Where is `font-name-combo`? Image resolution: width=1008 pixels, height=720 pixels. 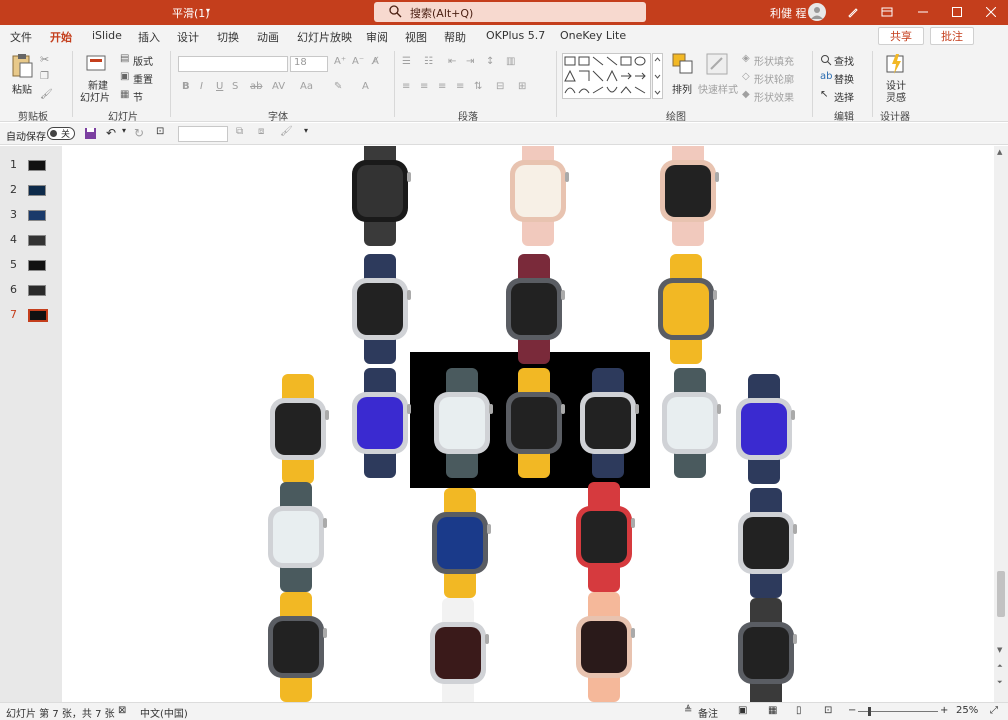
font-name-combo is located at coordinates (233, 64).